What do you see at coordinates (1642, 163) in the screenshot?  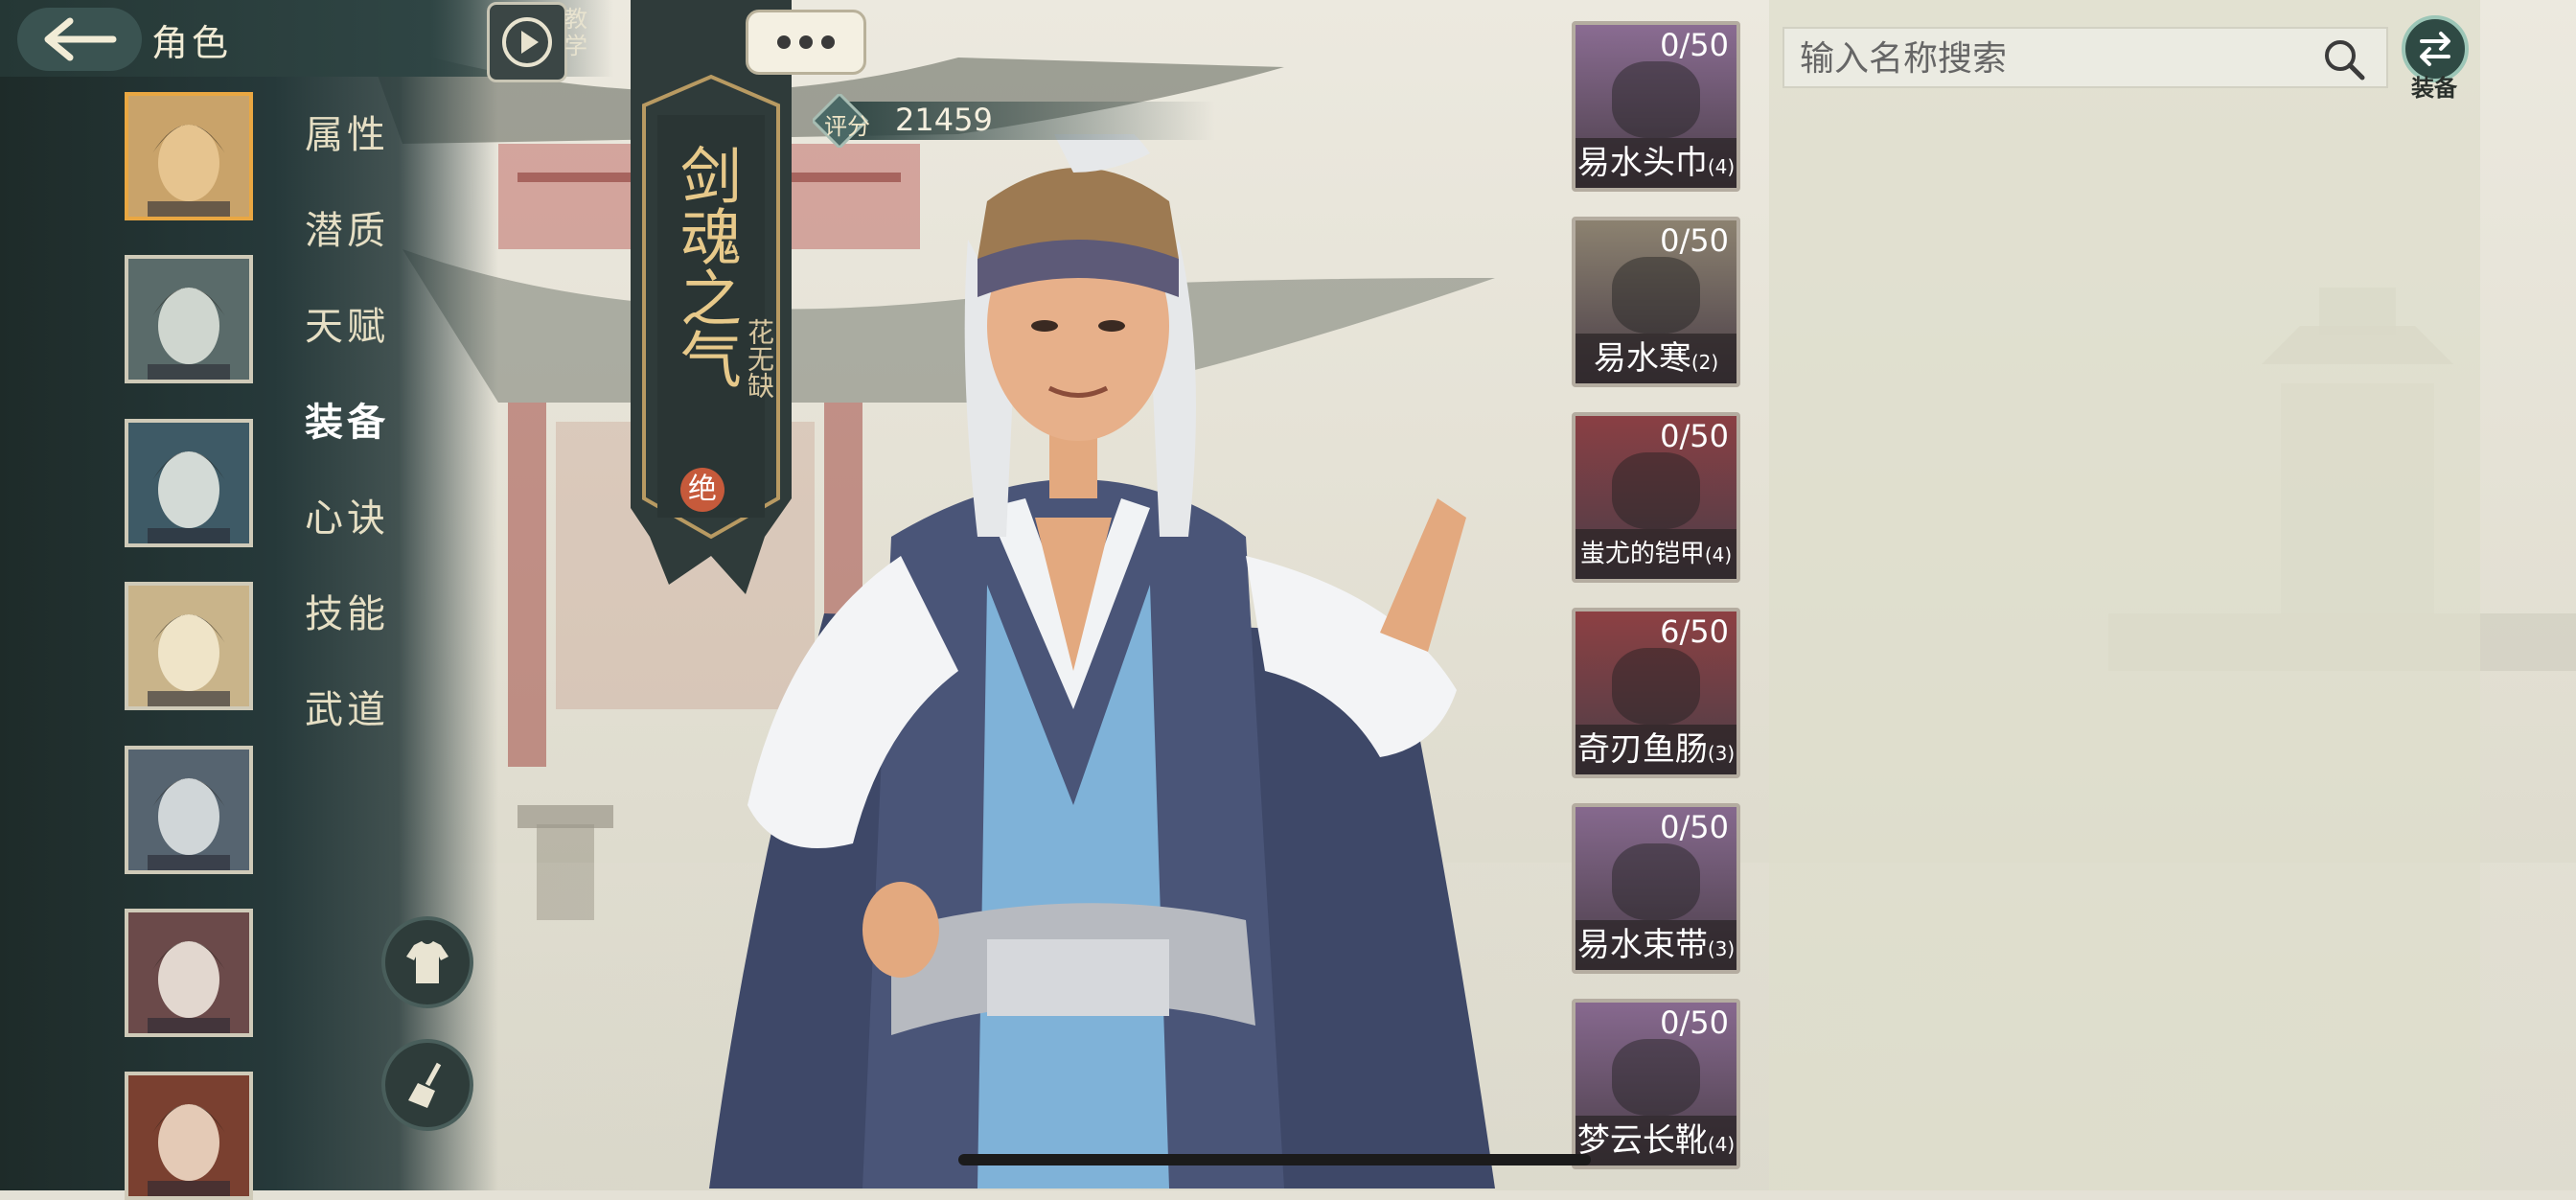 I see `equipment-name-text: 易水头巾` at bounding box center [1642, 163].